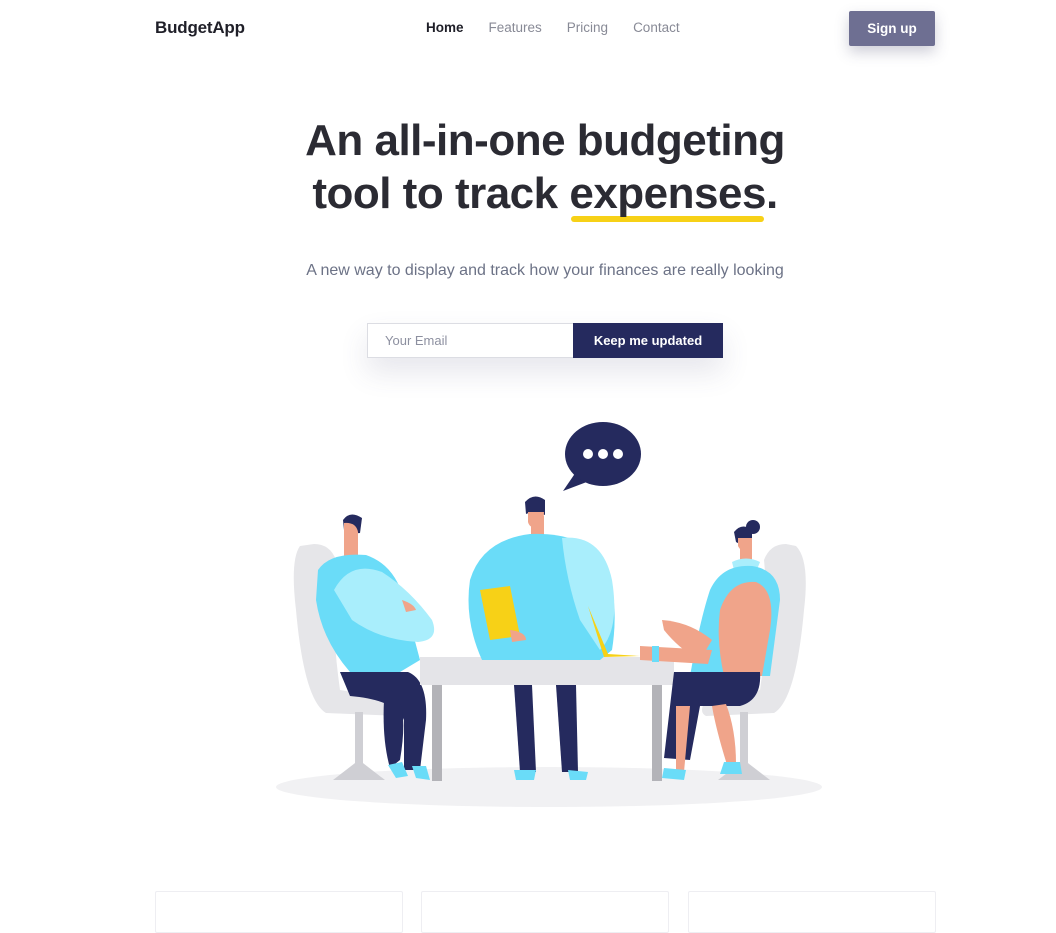 This screenshot has width=1056, height=933. What do you see at coordinates (771, 193) in the screenshot?
I see `headline-period: .` at bounding box center [771, 193].